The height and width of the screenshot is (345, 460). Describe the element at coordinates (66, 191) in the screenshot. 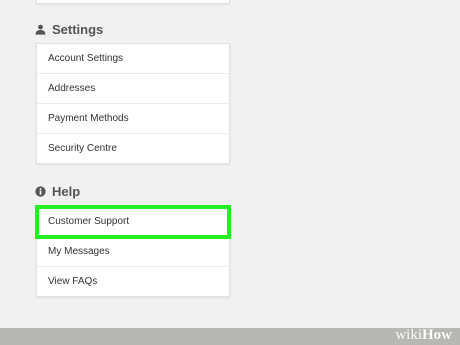

I see `help-title: Help` at that location.